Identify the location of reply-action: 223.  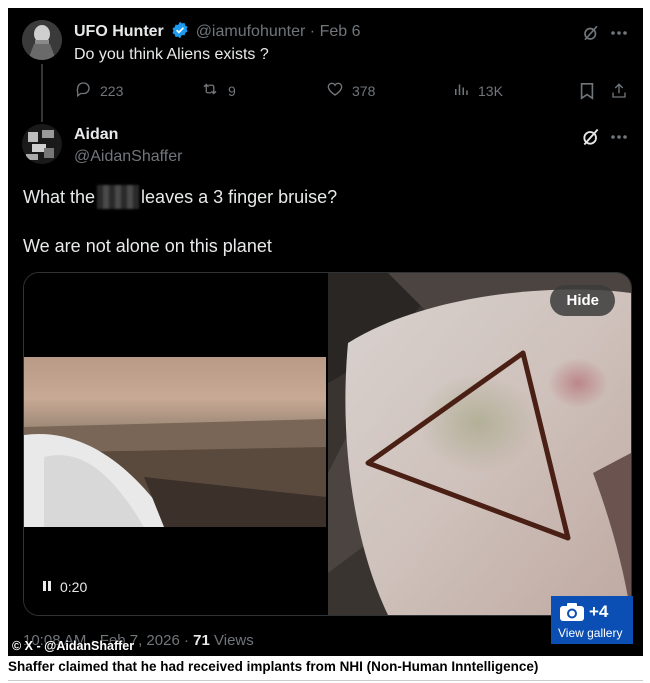
(98, 90).